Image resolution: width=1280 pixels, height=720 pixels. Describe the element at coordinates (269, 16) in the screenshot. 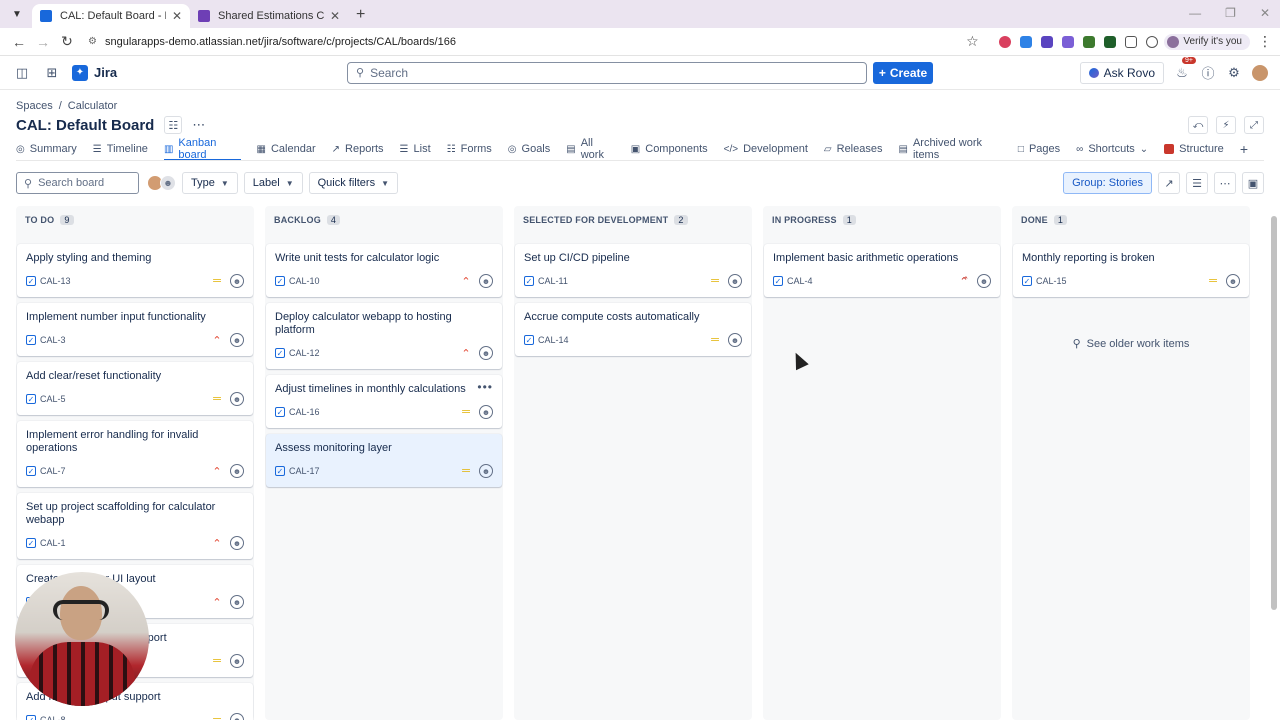

I see `browser-tab: Shared Estimations Cloud - Sha ✕` at that location.